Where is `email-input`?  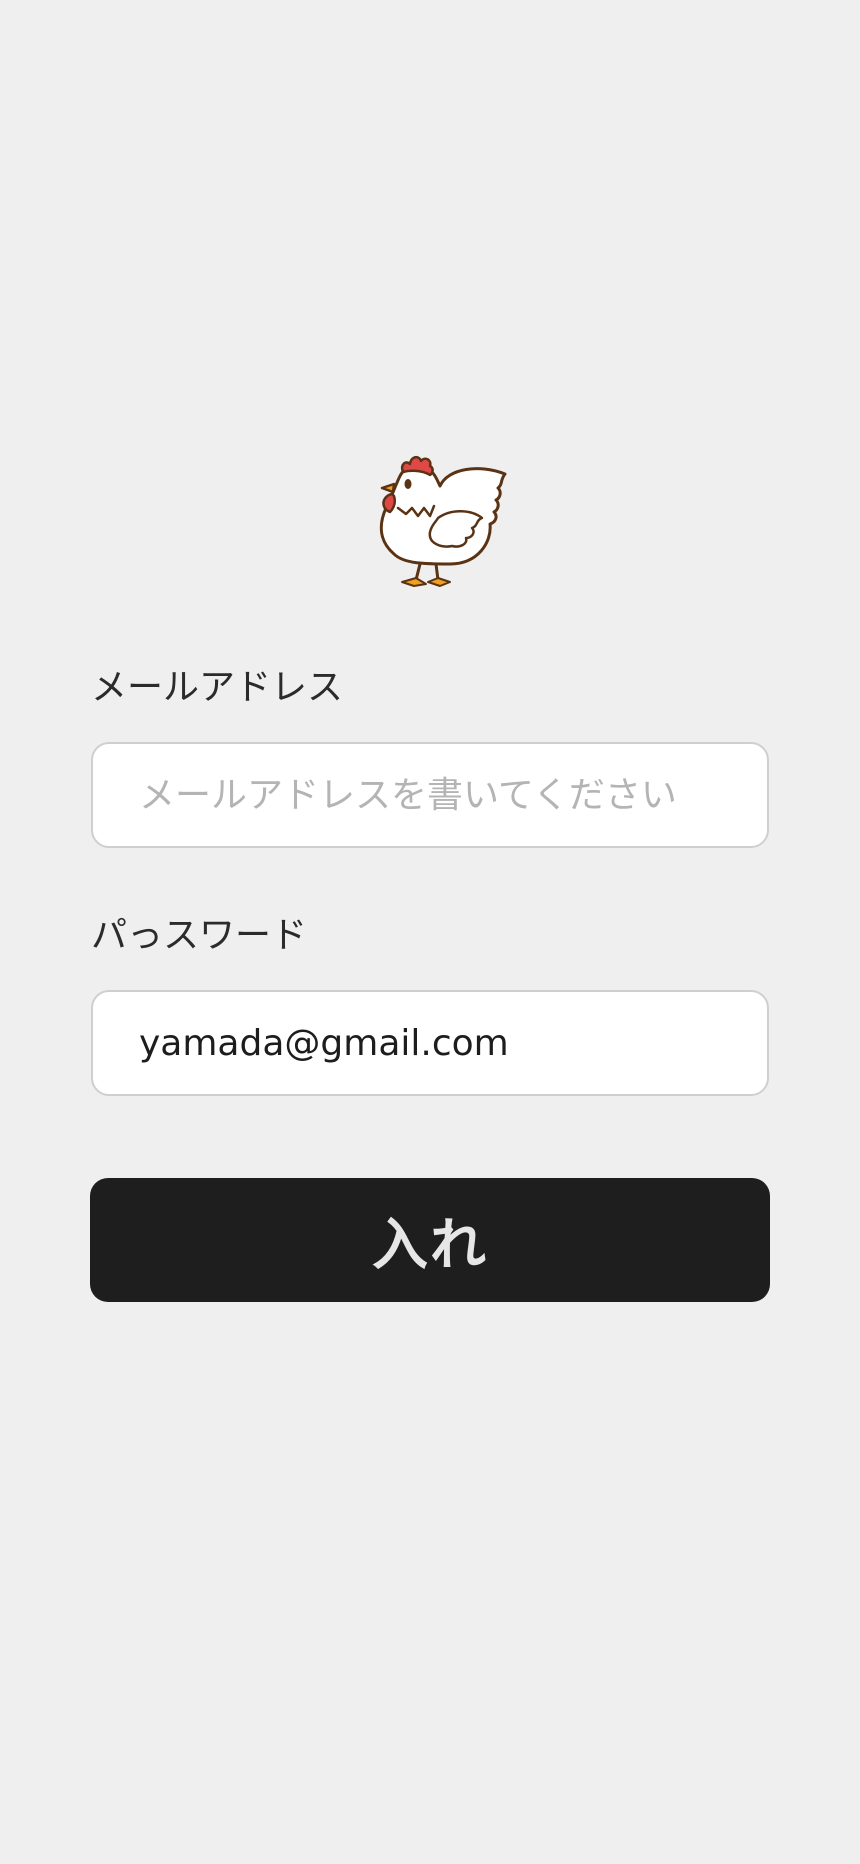
email-input is located at coordinates (430, 795).